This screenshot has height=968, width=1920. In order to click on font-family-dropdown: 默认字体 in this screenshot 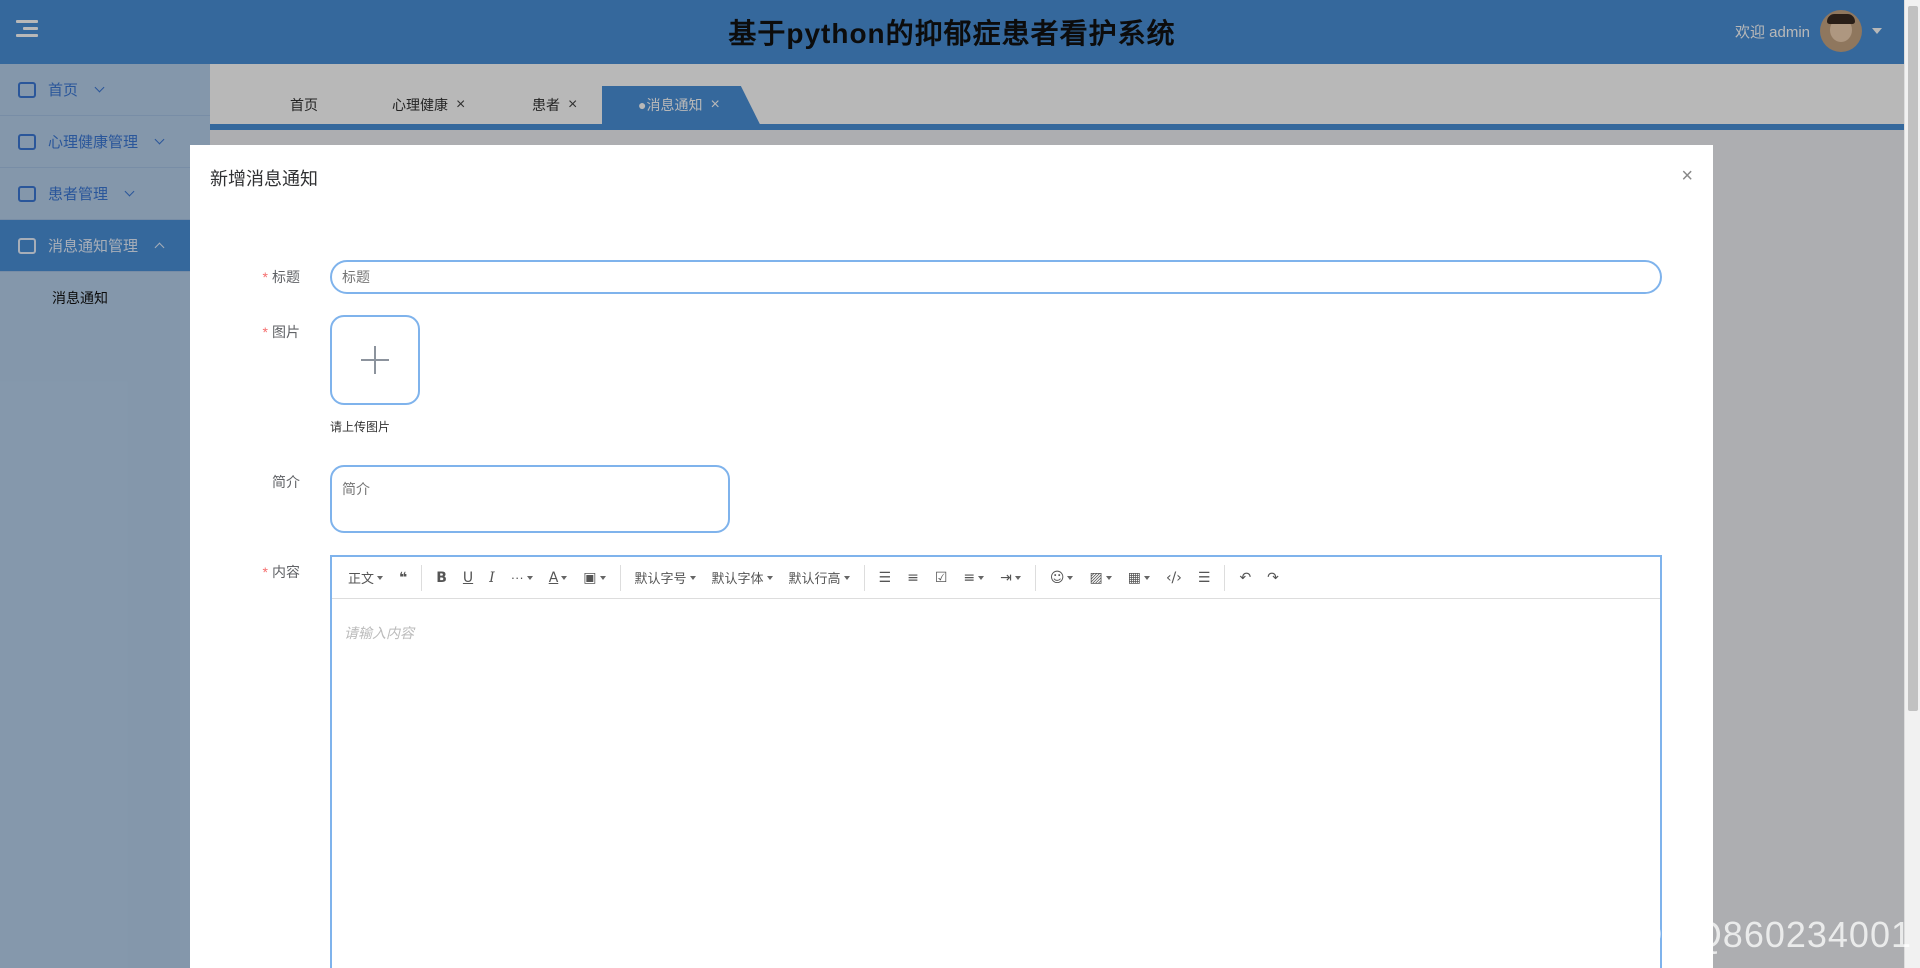, I will do `click(742, 578)`.